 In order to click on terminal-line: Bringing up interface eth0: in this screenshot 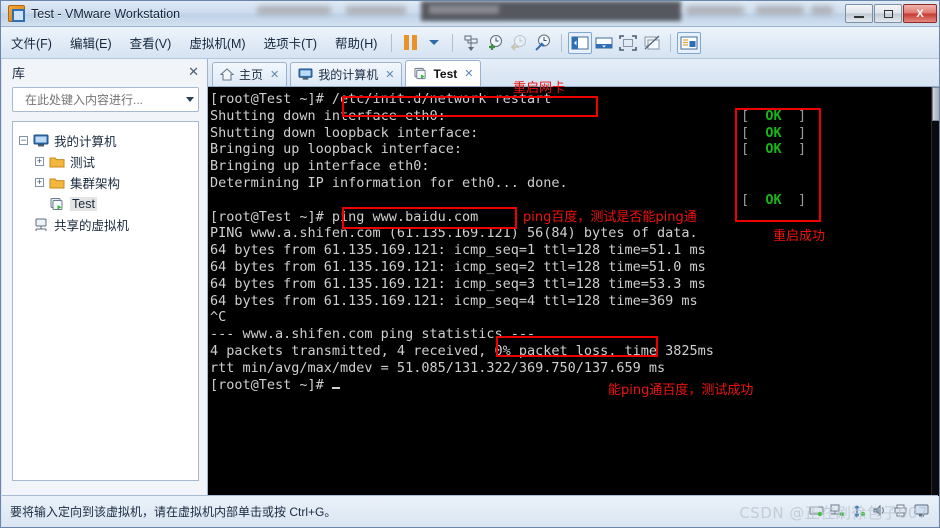, I will do `click(320, 166)`.